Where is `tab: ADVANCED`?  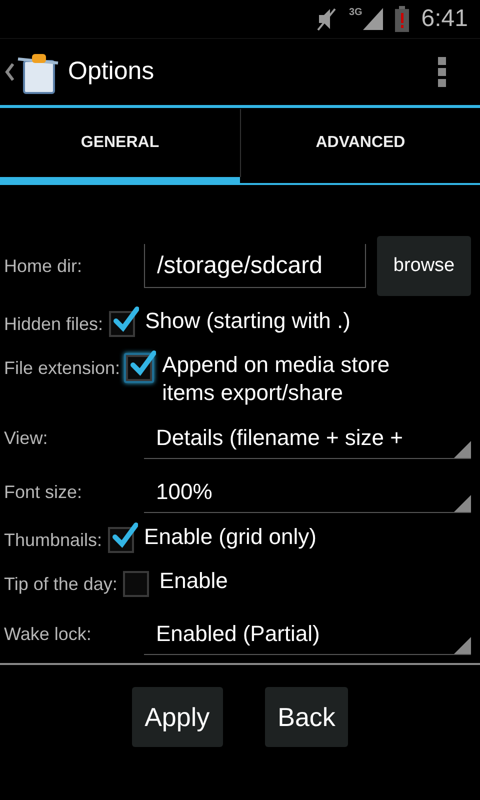
tab: ADVANCED is located at coordinates (360, 143).